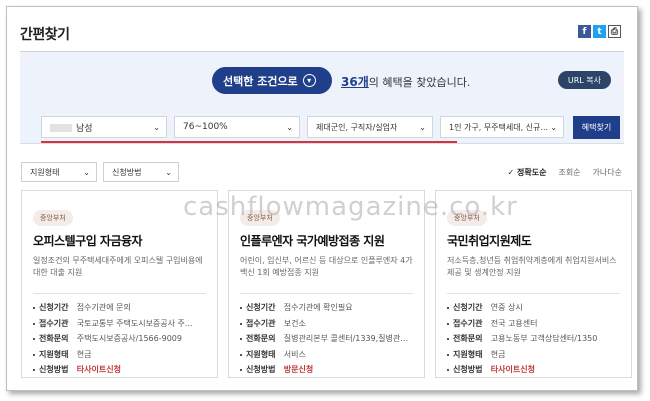 The width and height of the screenshot is (650, 401). Describe the element at coordinates (326, 324) in the screenshot. I see `info-row: 접수기관 보건소` at that location.